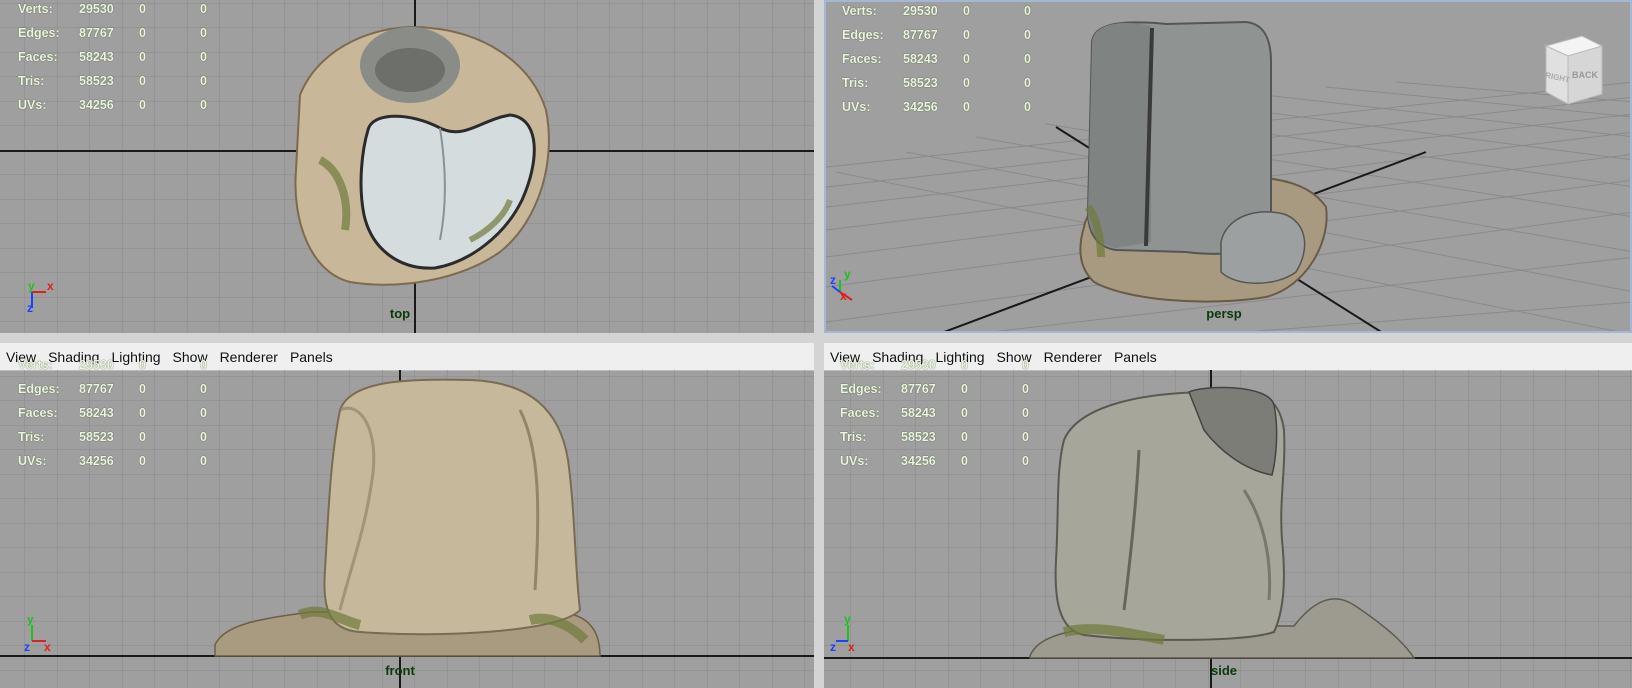 The image size is (1632, 688). Describe the element at coordinates (846, 636) in the screenshot. I see `axis-gizmo-side: y z x` at that location.